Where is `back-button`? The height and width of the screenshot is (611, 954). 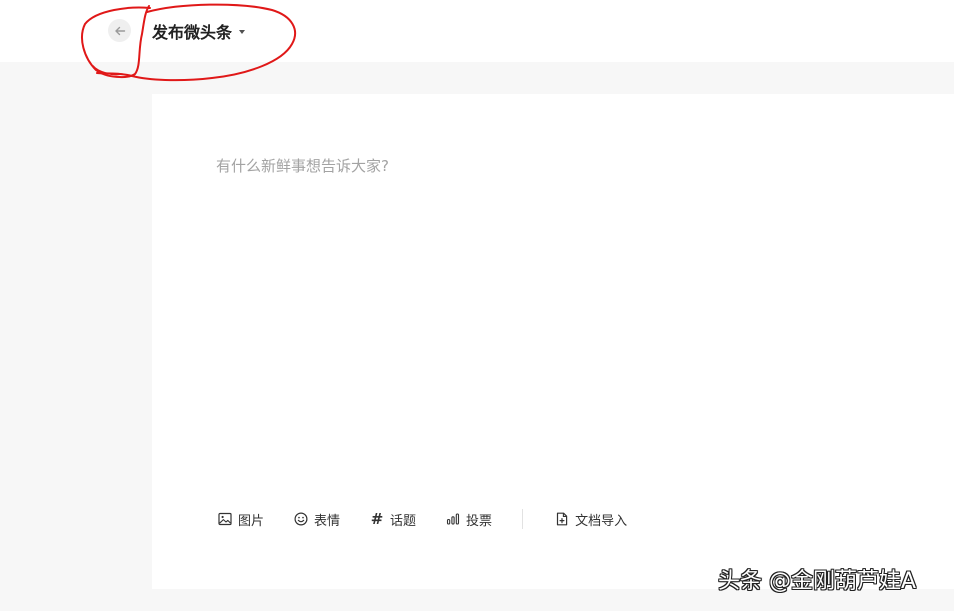 back-button is located at coordinates (119, 30).